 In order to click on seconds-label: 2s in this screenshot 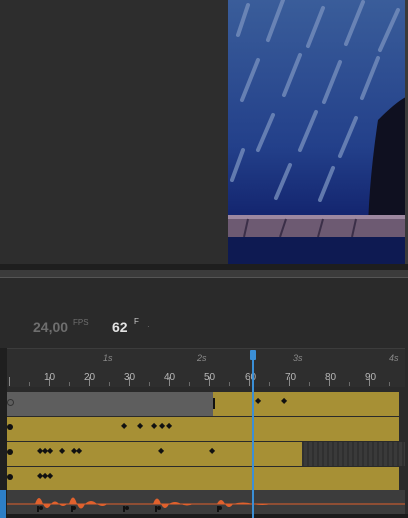, I will do `click(202, 358)`.